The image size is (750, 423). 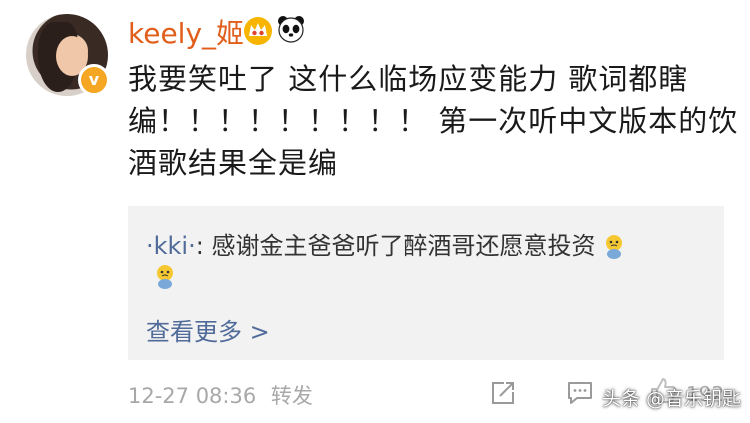 What do you see at coordinates (672, 399) in the screenshot?
I see `watermark: 头条 @音乐钥匙` at bounding box center [672, 399].